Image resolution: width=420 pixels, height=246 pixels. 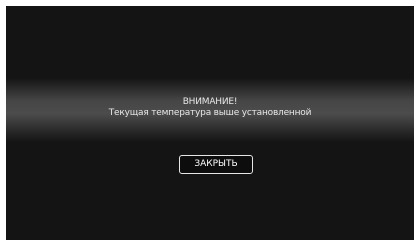 I want to click on close-button: ЗАКРЫТЬ, so click(x=216, y=164).